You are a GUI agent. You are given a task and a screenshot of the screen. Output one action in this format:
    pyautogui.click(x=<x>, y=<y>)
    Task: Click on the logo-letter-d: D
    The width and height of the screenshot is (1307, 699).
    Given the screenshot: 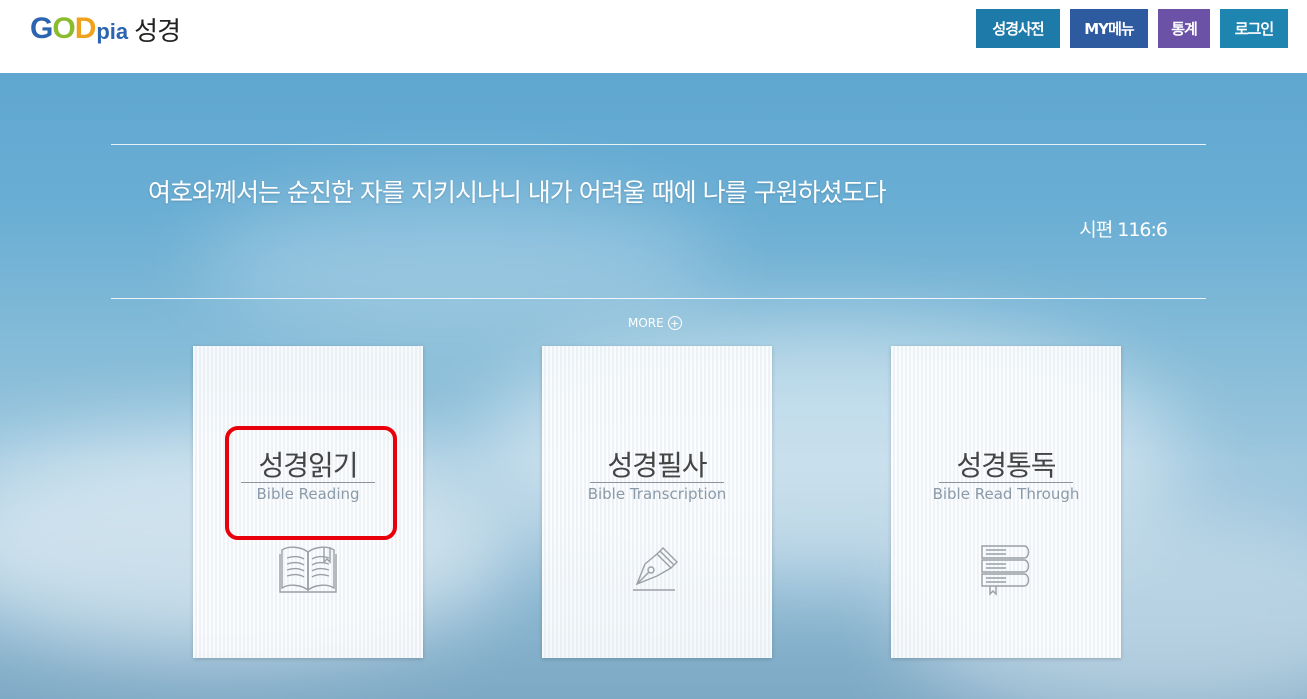 What is the action you would take?
    pyautogui.click(x=85, y=28)
    